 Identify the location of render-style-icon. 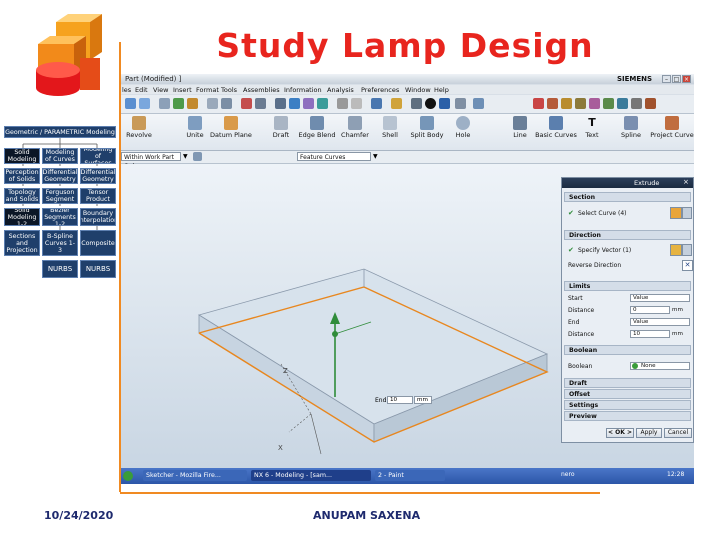
(342, 103).